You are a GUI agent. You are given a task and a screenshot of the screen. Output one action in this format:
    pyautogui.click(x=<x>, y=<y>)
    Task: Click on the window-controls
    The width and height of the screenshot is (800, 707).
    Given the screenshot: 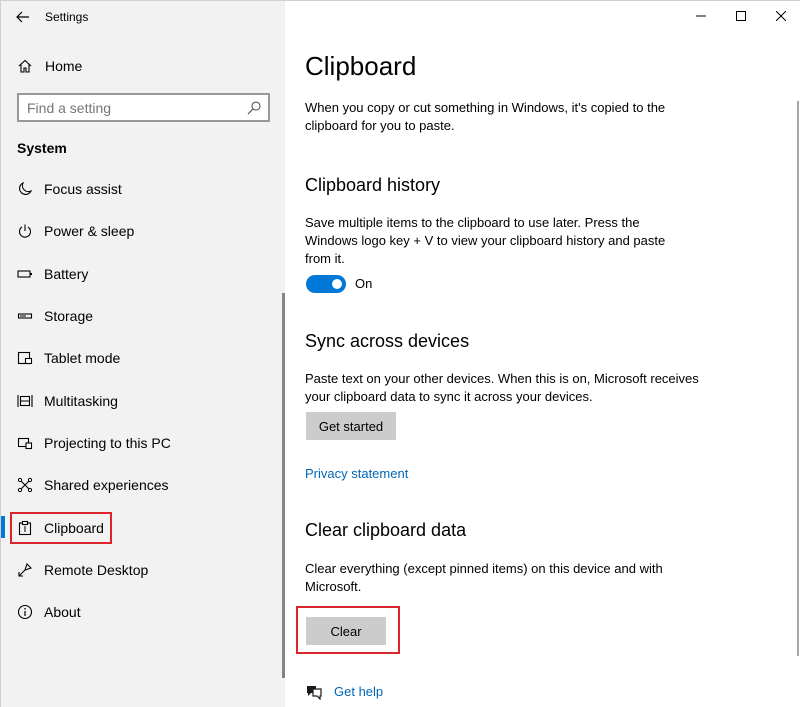 What is the action you would take?
    pyautogui.click(x=740, y=17)
    